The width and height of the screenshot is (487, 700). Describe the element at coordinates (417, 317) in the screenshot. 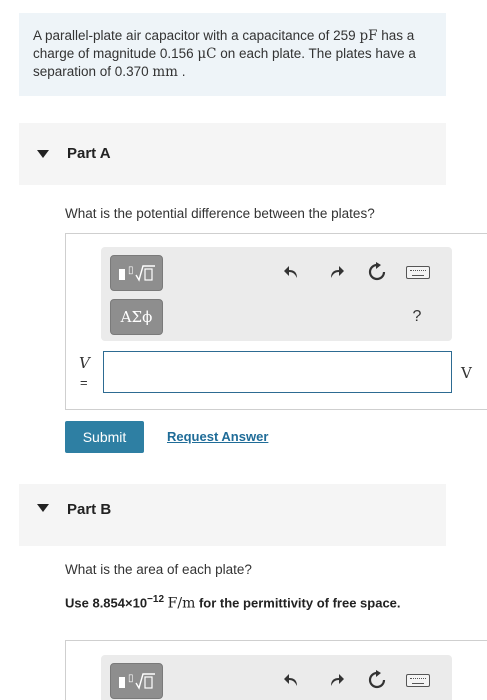

I see `help-button: ?` at that location.